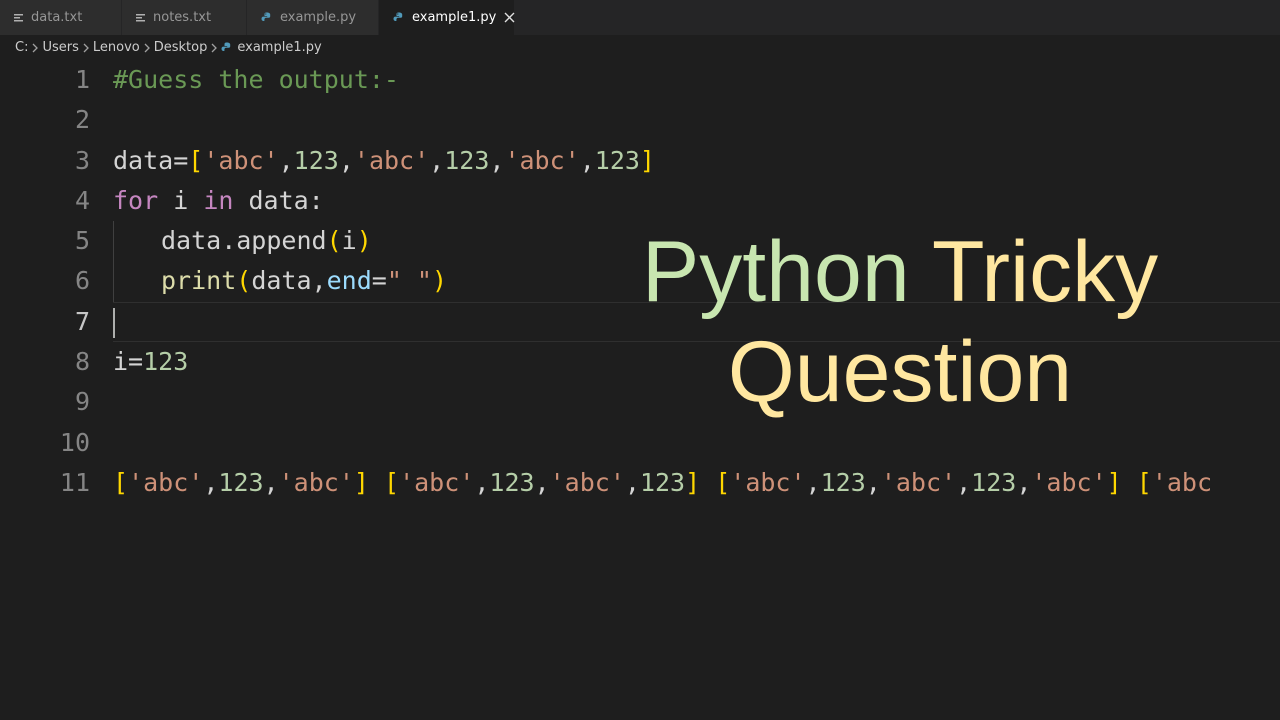 The width and height of the screenshot is (1280, 720). What do you see at coordinates (509, 17) in the screenshot?
I see `close-icon` at bounding box center [509, 17].